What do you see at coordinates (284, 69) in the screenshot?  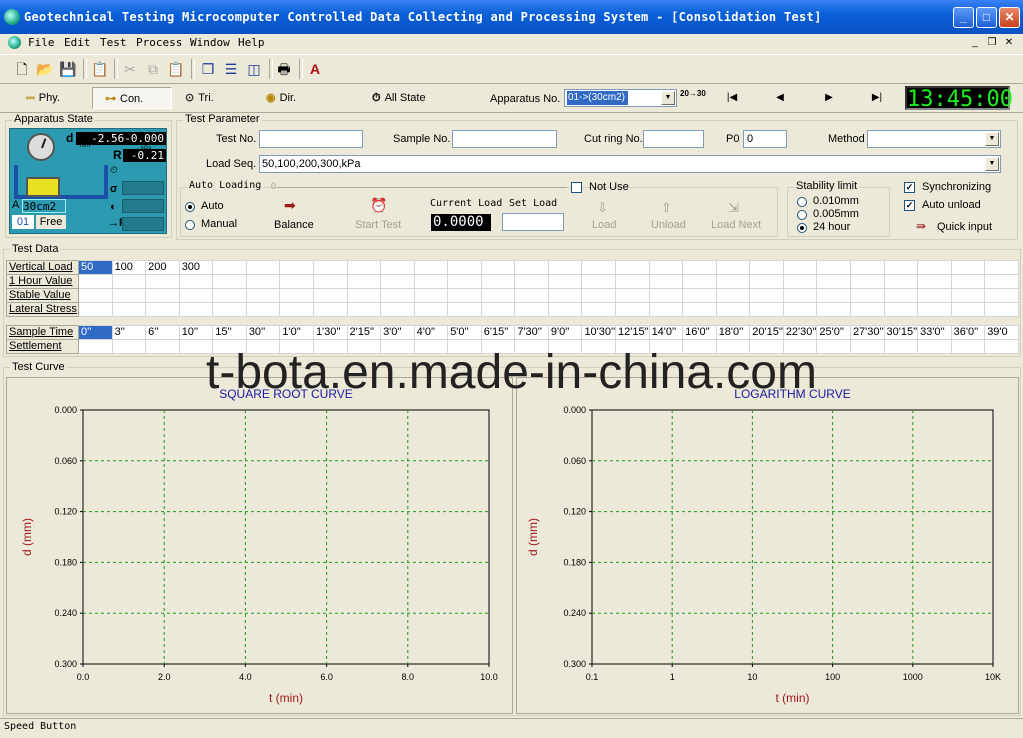 I see `print-icon: 🖶` at bounding box center [284, 69].